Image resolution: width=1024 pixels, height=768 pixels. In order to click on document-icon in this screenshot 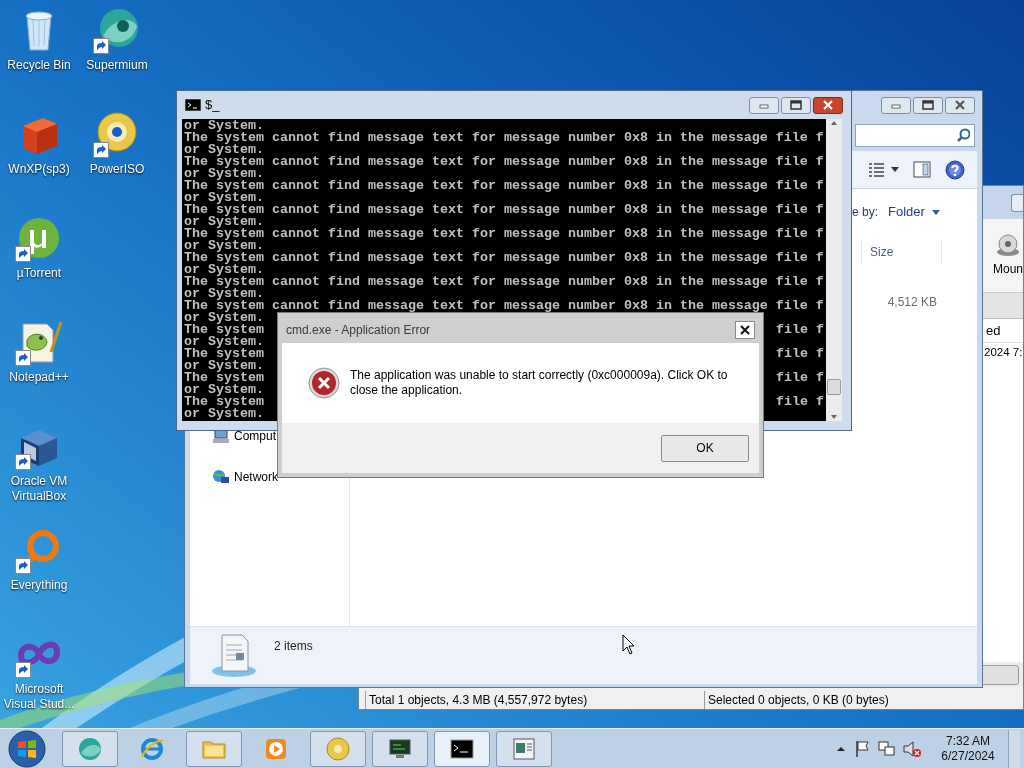, I will do `click(234, 655)`.